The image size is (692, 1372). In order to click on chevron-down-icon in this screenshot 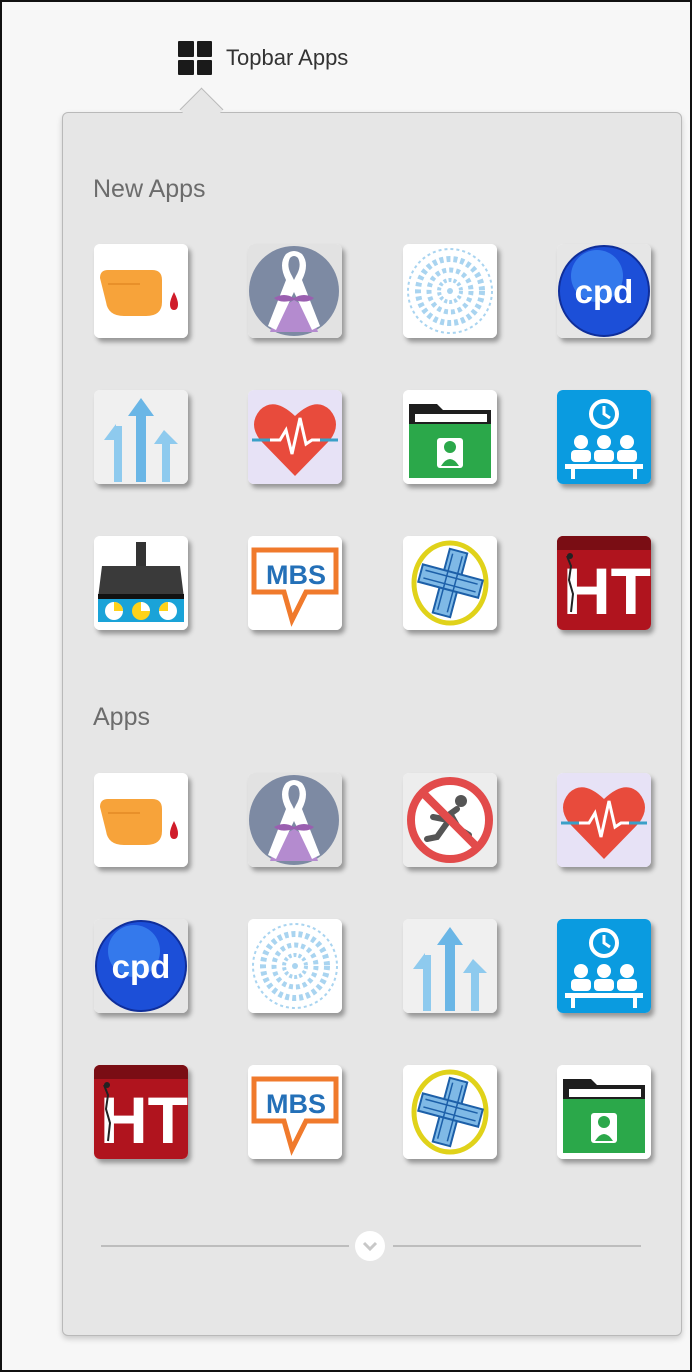, I will do `click(370, 1246)`.